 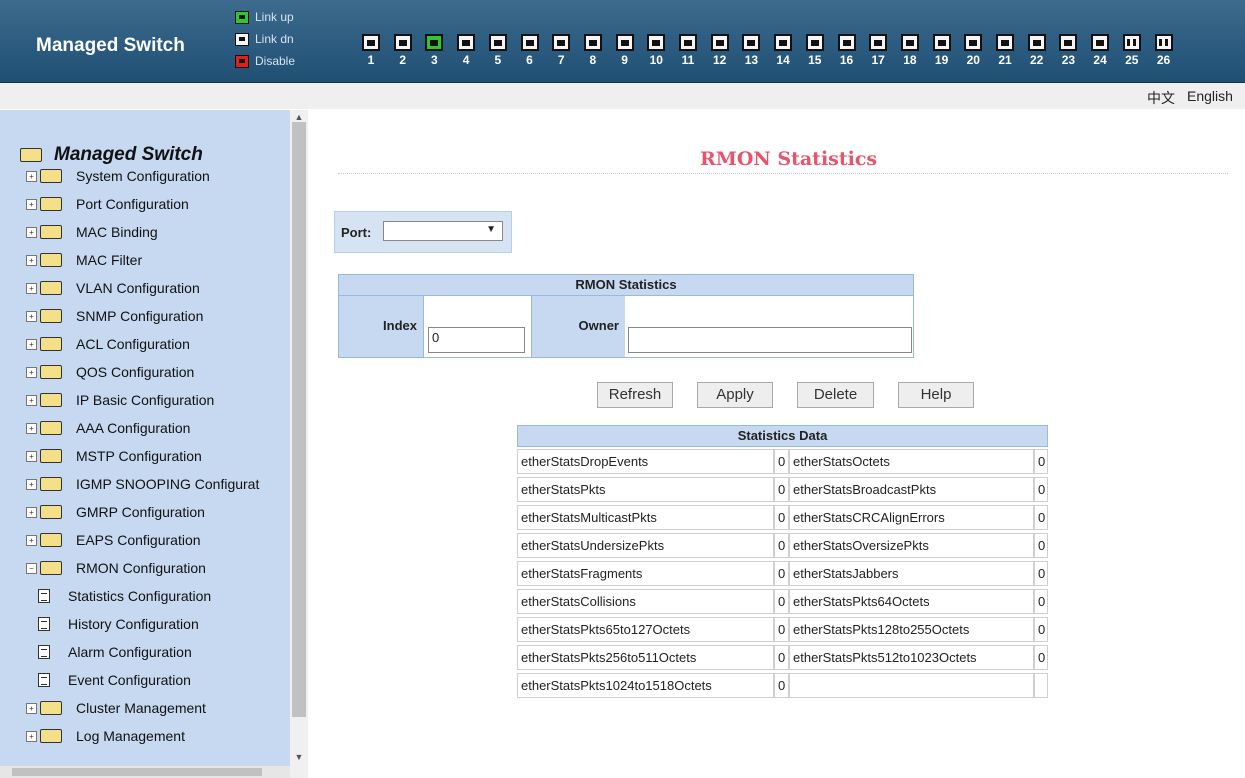 What do you see at coordinates (910, 50) in the screenshot?
I see `port-18: 18` at bounding box center [910, 50].